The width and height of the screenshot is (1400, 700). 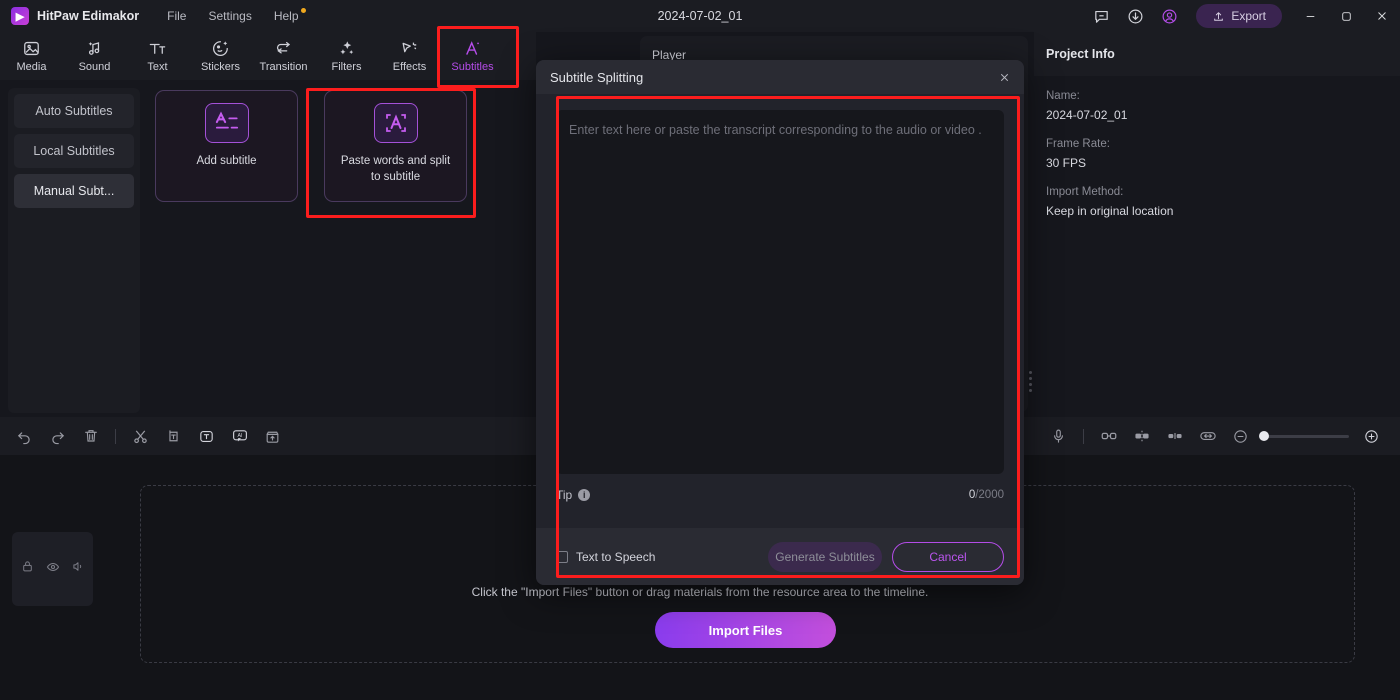 I want to click on account-icon, so click(x=1169, y=16).